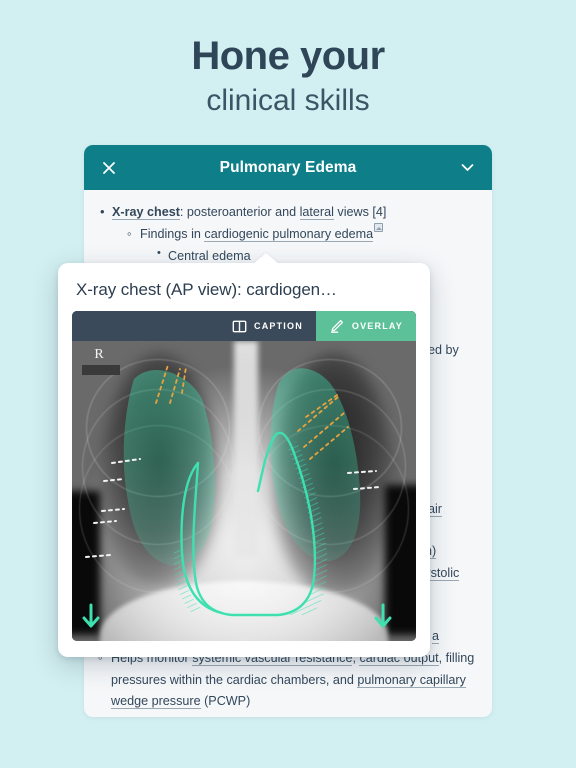 This screenshot has width=576, height=768. I want to click on close-icon, so click(109, 168).